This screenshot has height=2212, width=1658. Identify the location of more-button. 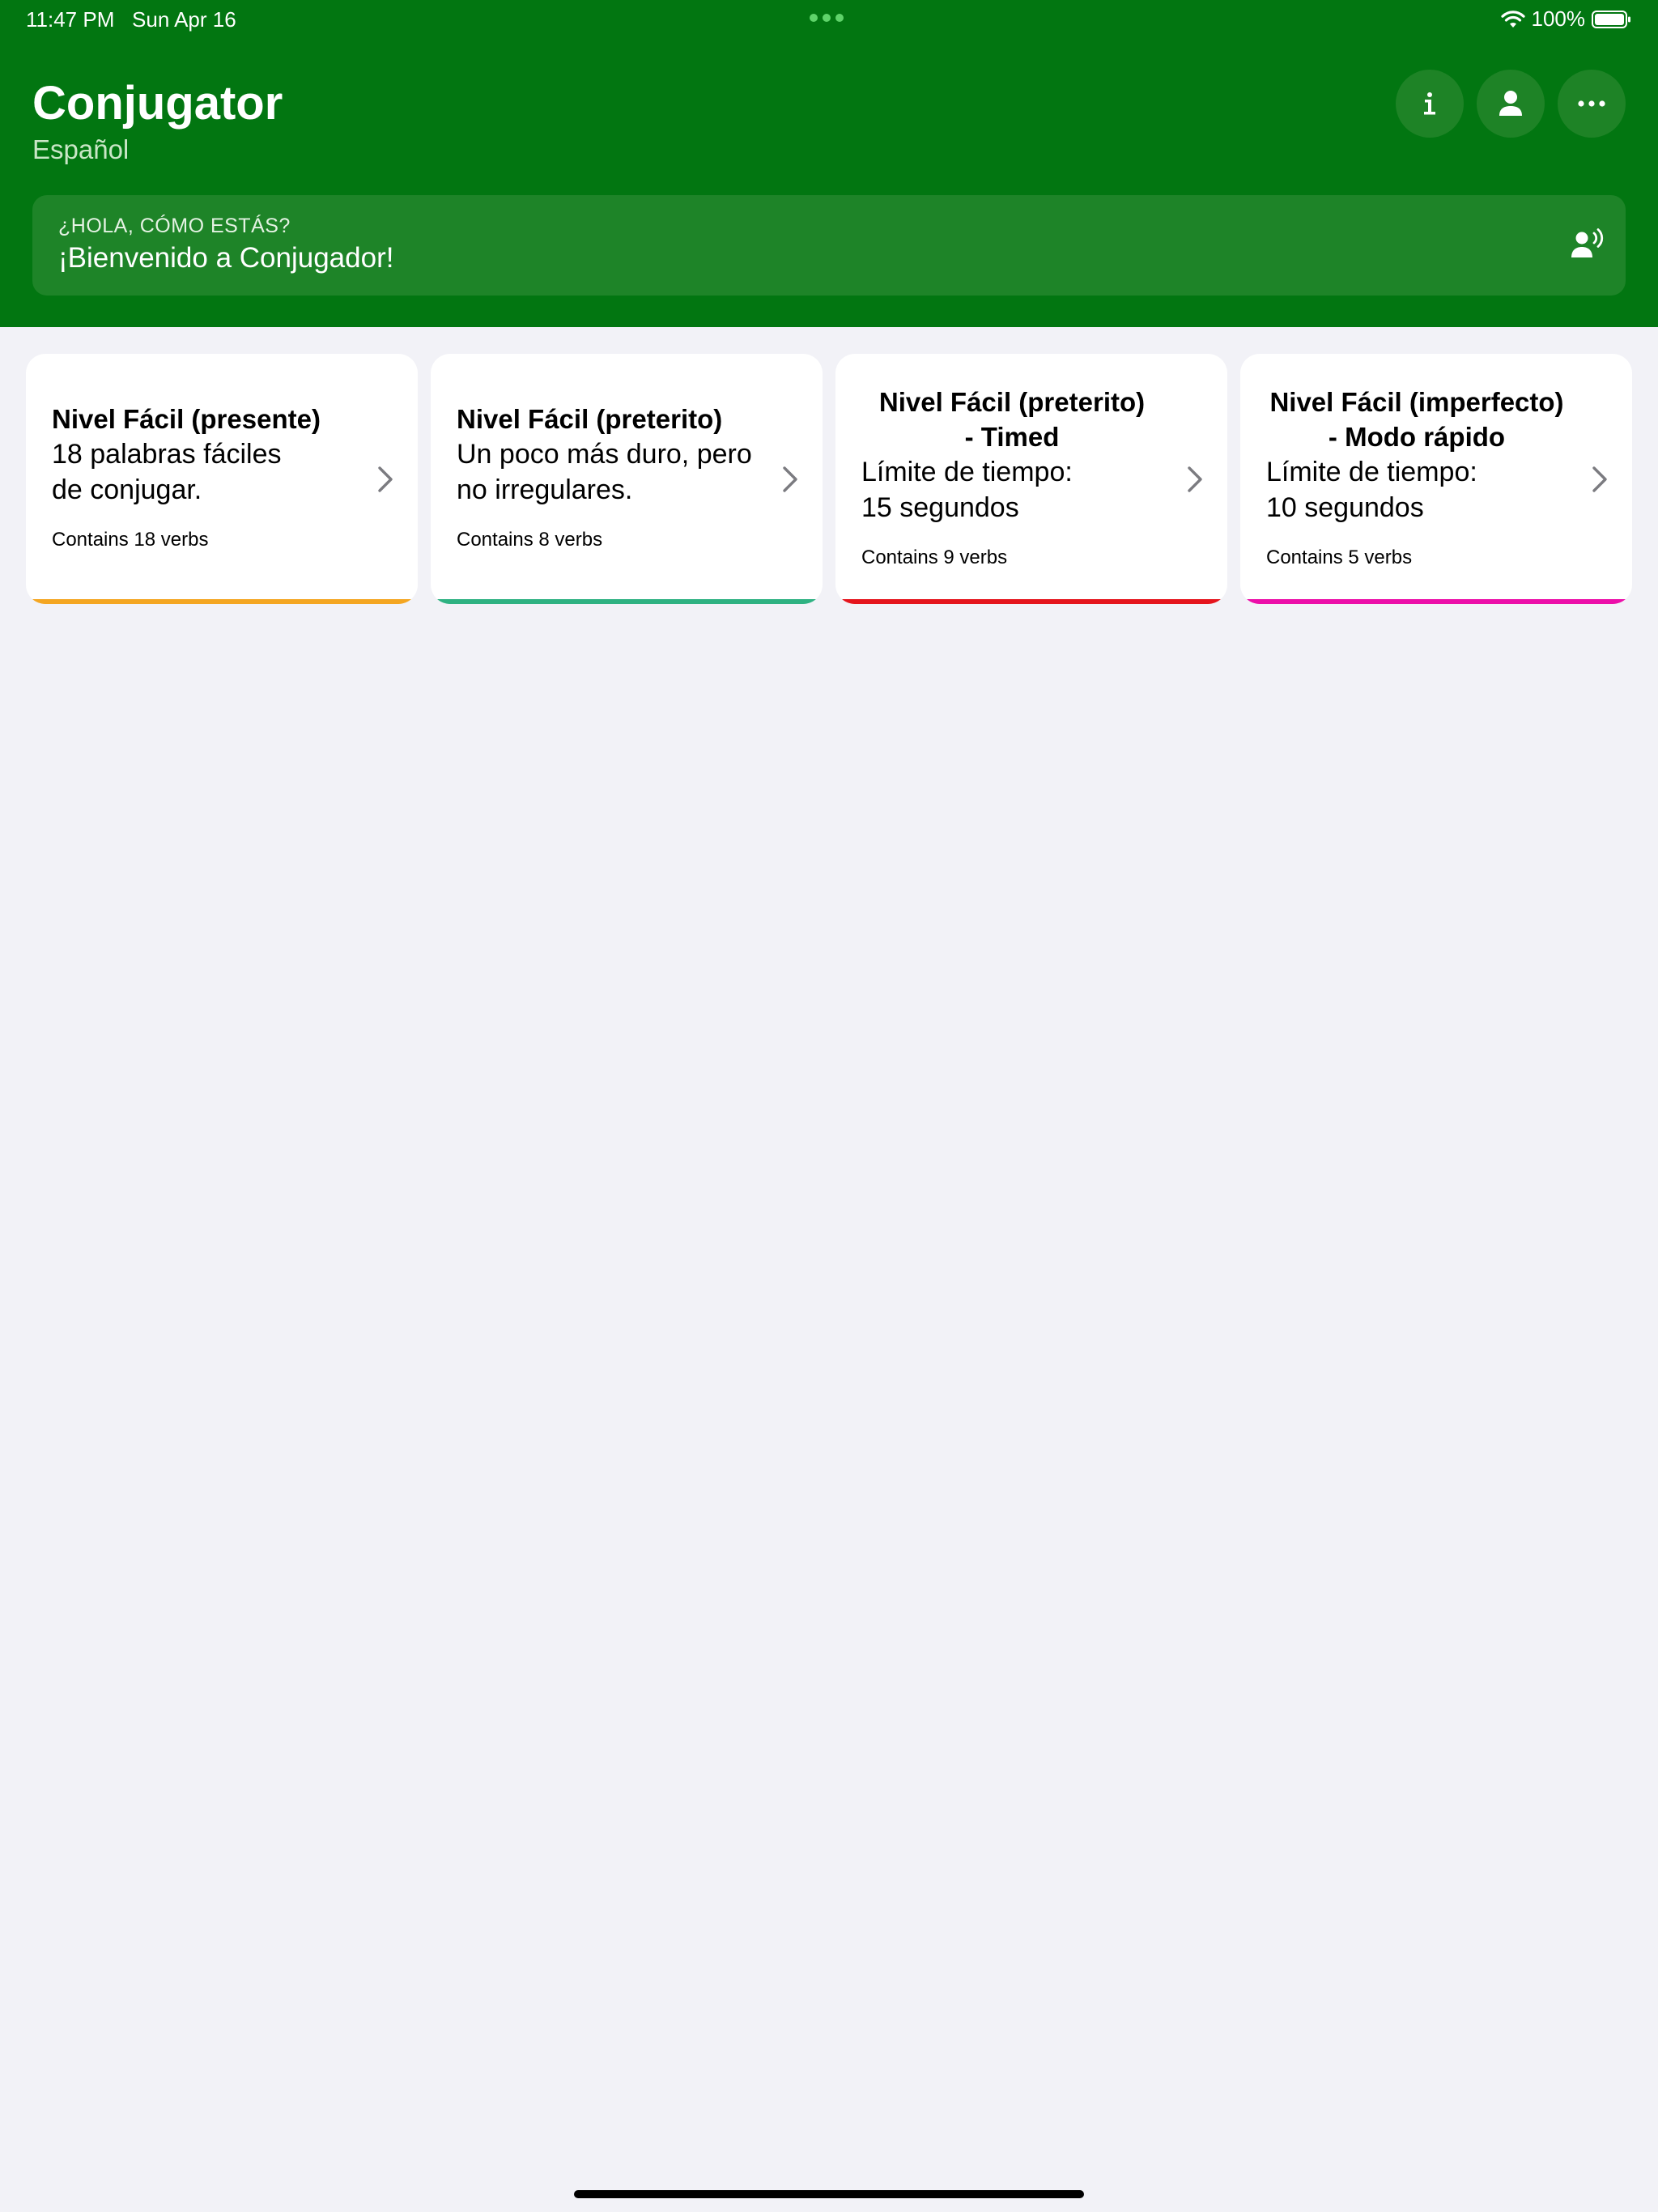
(1592, 104).